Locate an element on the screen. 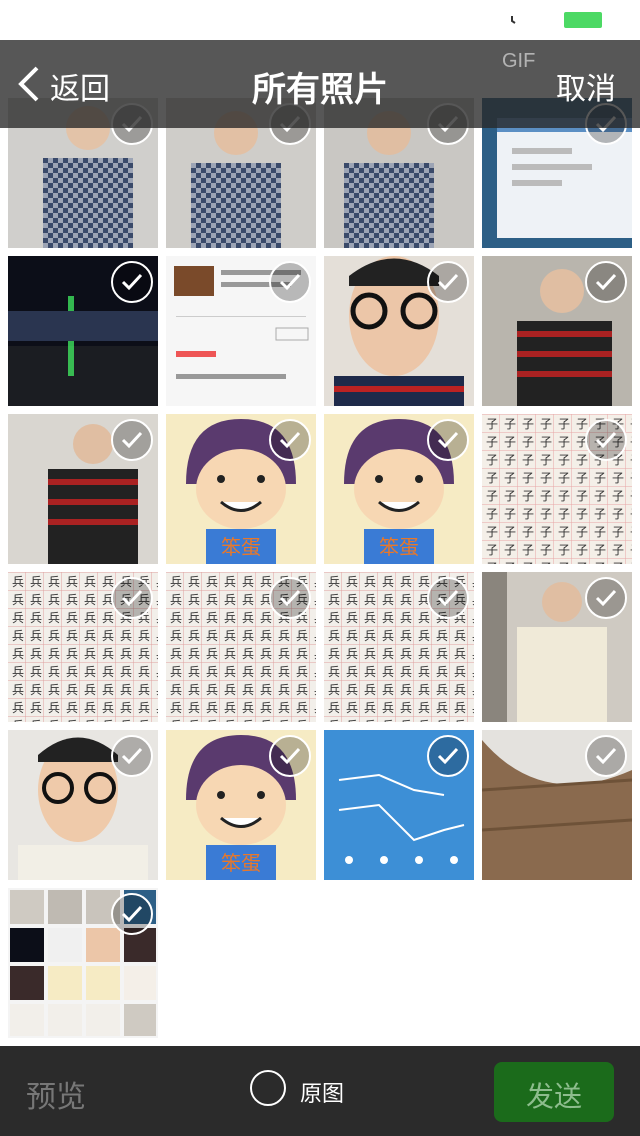  original-label: 原图 is located at coordinates (322, 1093).